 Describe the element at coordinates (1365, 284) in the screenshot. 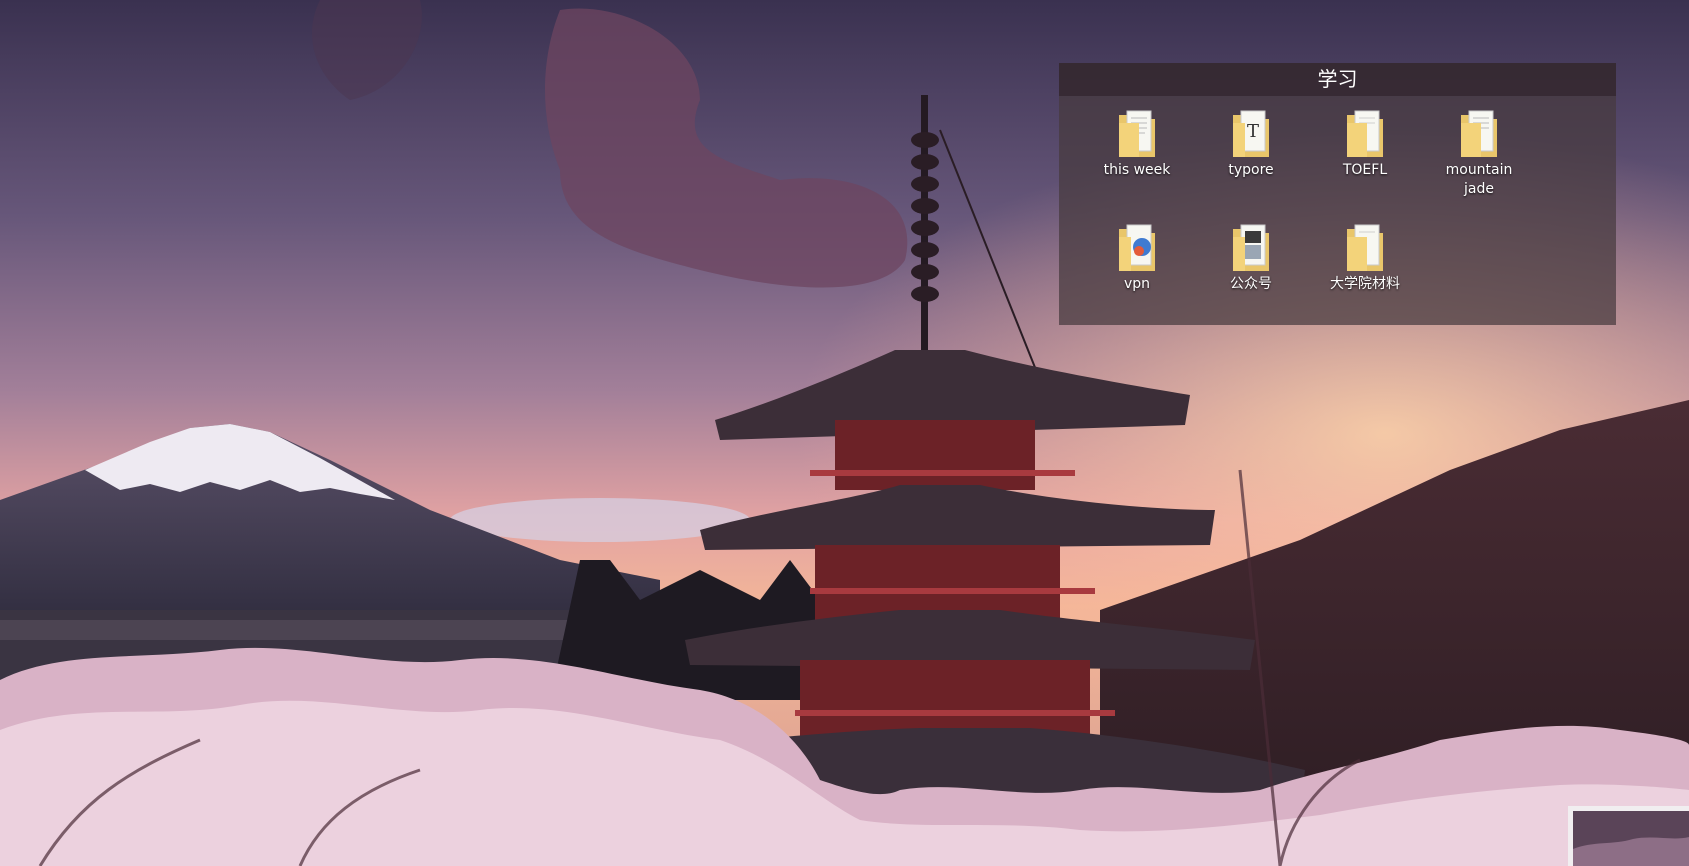

I see `folder-label: 大学院材料` at that location.